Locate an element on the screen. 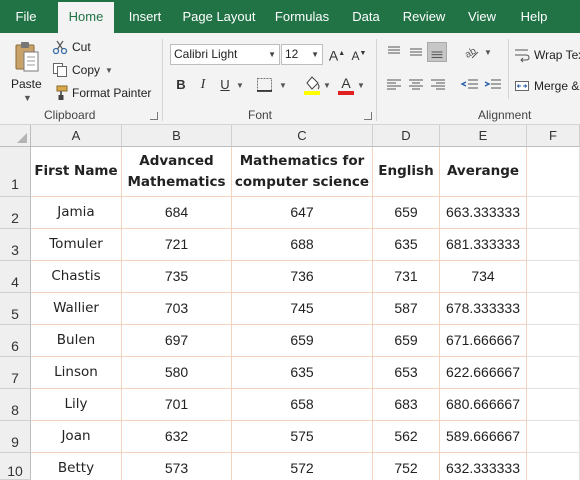  cell-d4: 731 is located at coordinates (406, 277).